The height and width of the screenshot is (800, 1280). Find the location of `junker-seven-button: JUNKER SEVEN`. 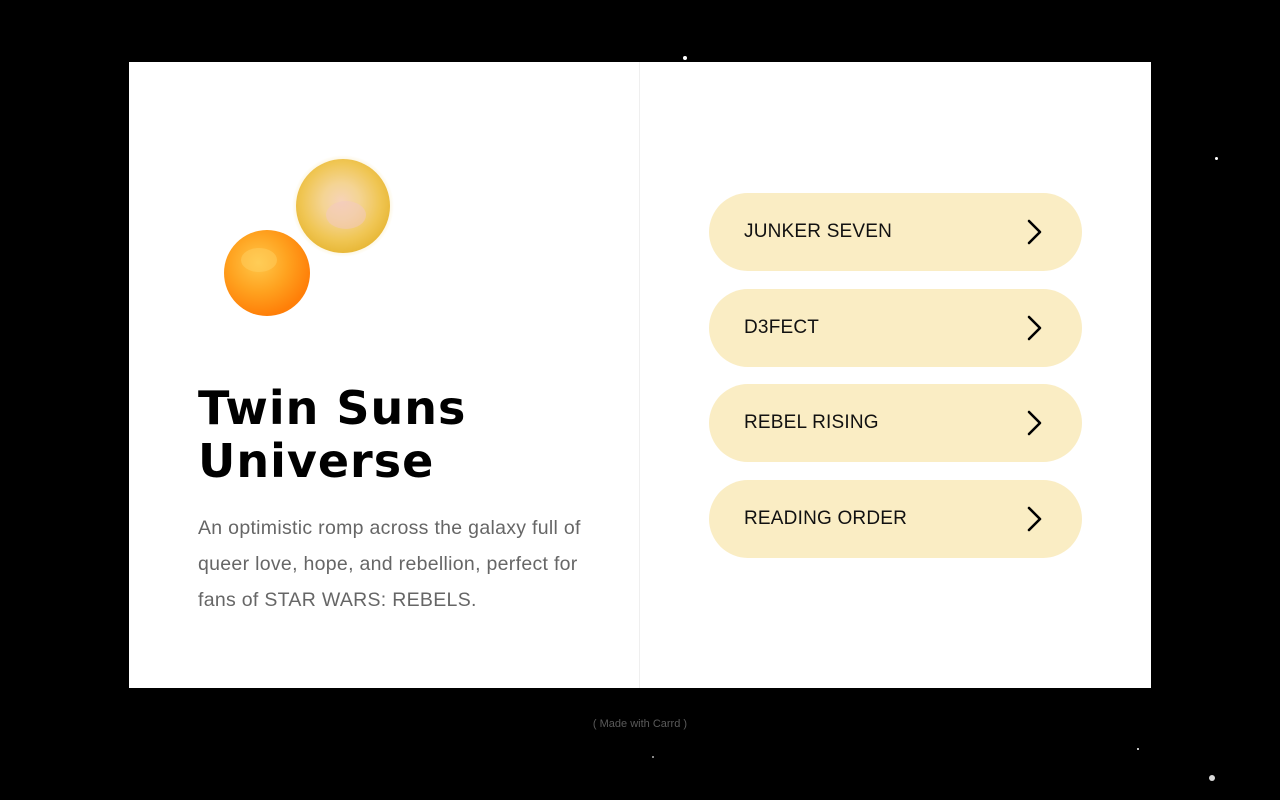

junker-seven-button: JUNKER SEVEN is located at coordinates (895, 232).